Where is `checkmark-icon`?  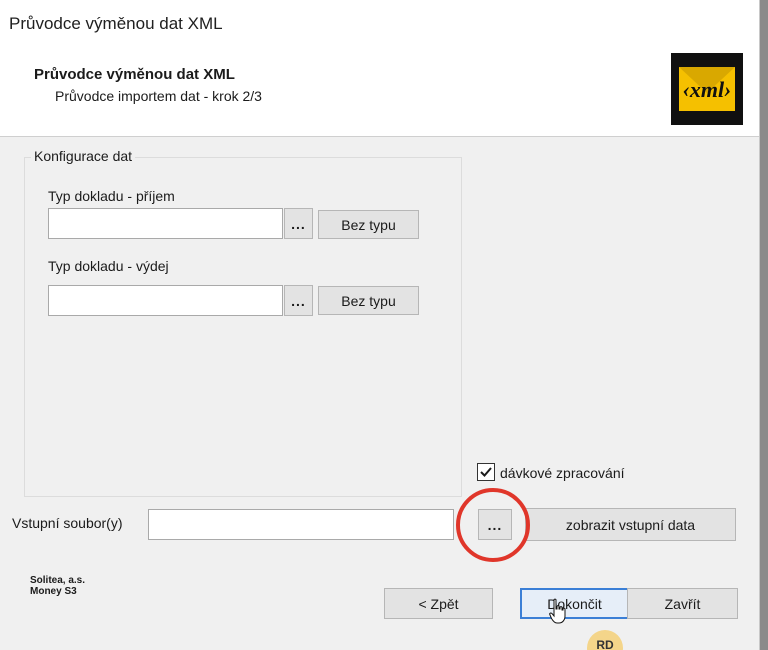
checkmark-icon is located at coordinates (486, 472).